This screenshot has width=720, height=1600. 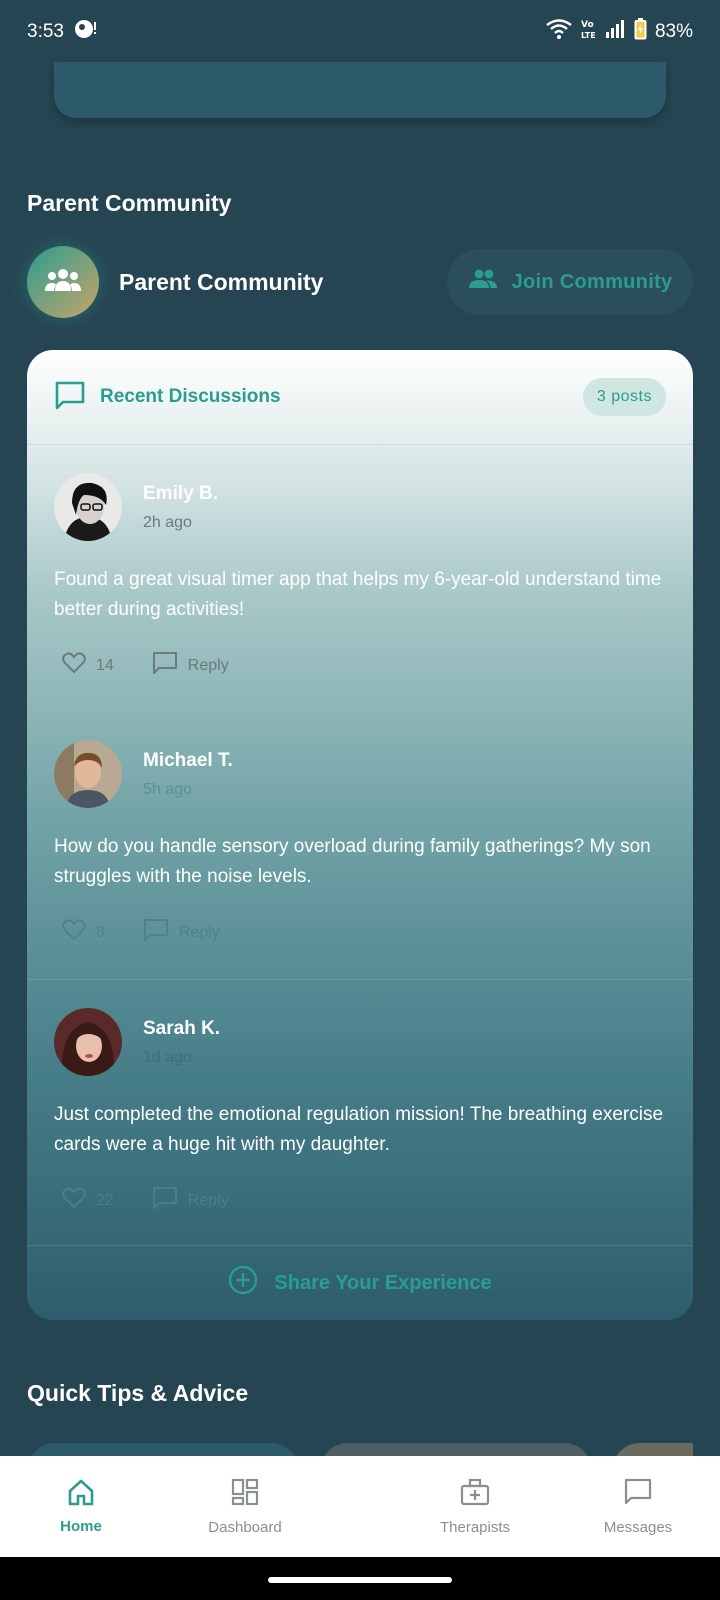 I want to click on share-experience-button: Share Your Experience, so click(x=360, y=1282).